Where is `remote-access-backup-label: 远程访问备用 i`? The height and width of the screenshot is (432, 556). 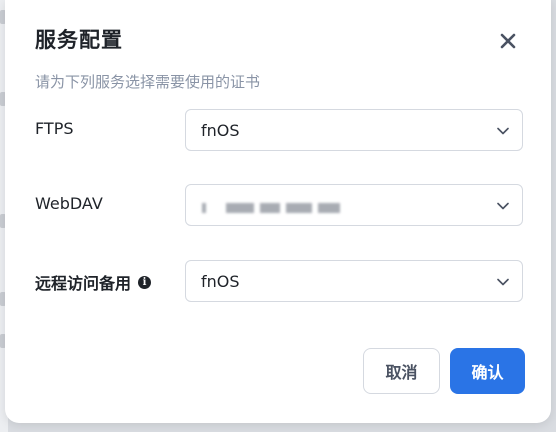 remote-access-backup-label: 远程访问备用 i is located at coordinates (93, 282).